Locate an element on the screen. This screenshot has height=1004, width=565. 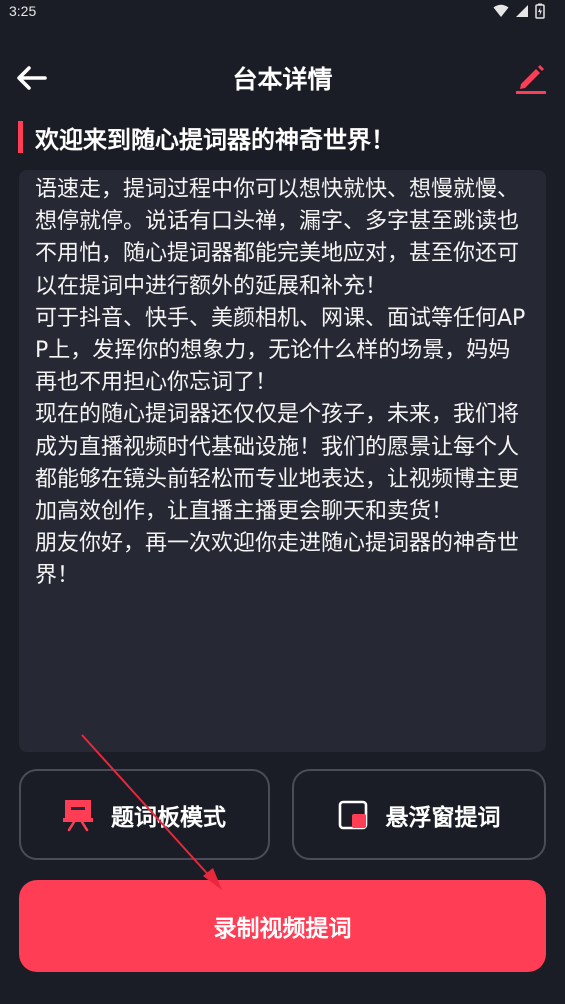
edit-button is located at coordinates (531, 78).